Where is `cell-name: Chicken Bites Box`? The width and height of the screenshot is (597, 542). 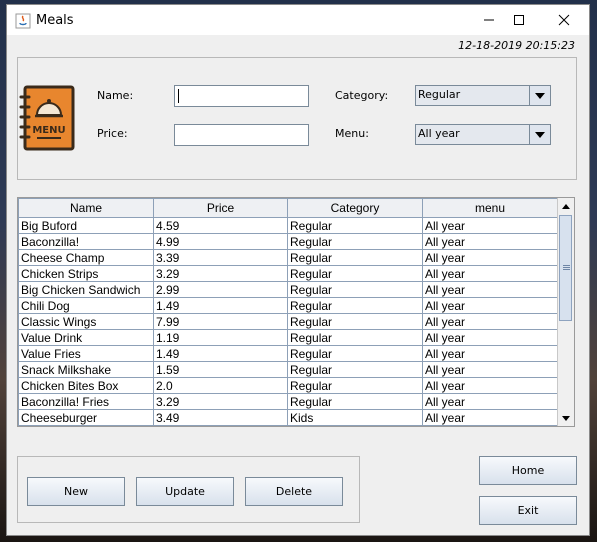
cell-name: Chicken Bites Box is located at coordinates (86, 385).